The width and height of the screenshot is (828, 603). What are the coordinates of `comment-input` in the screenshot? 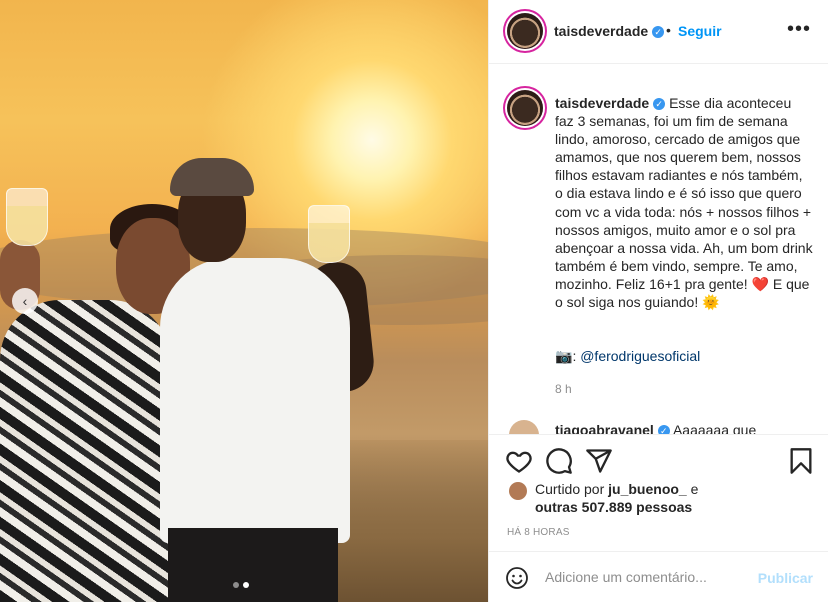 It's located at (645, 577).